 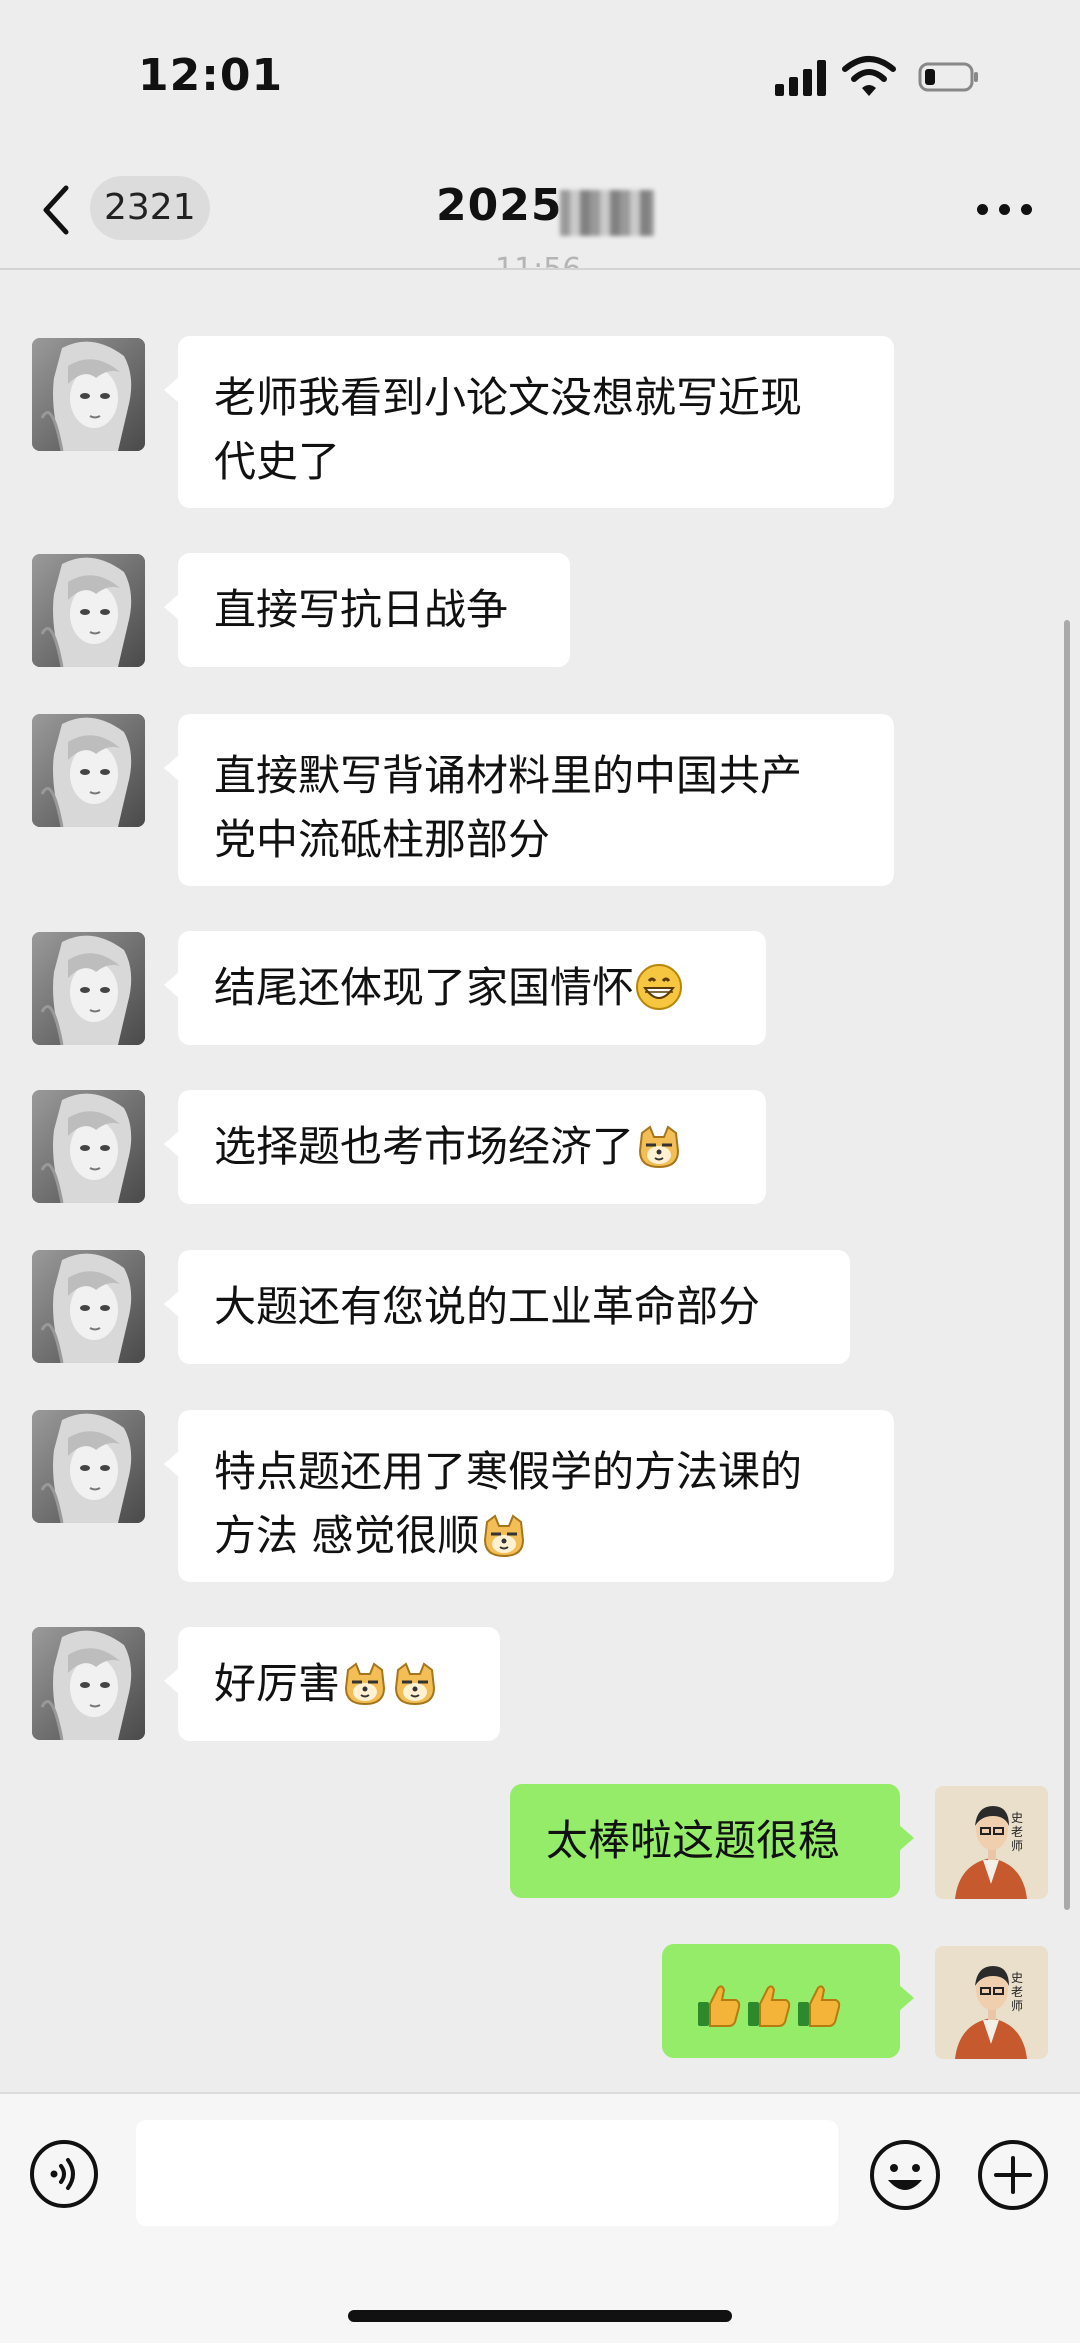 I want to click on battery-icon, so click(x=948, y=77).